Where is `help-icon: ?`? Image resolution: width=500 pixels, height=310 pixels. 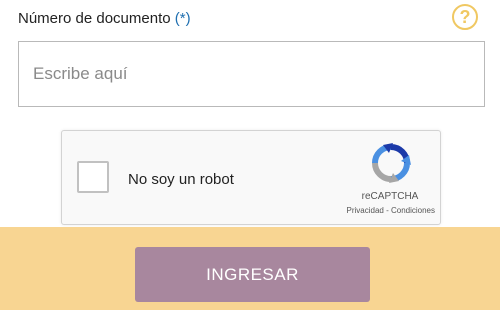
help-icon: ? is located at coordinates (465, 17).